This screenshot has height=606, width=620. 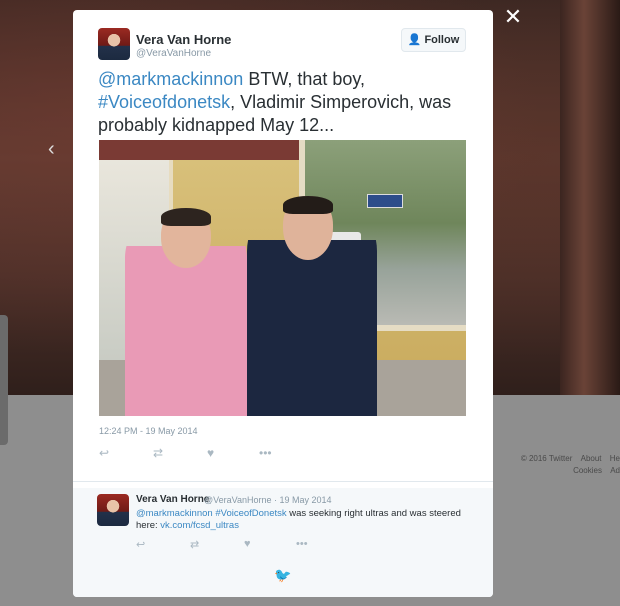 I want to click on reply-avatar, so click(x=113, y=510).